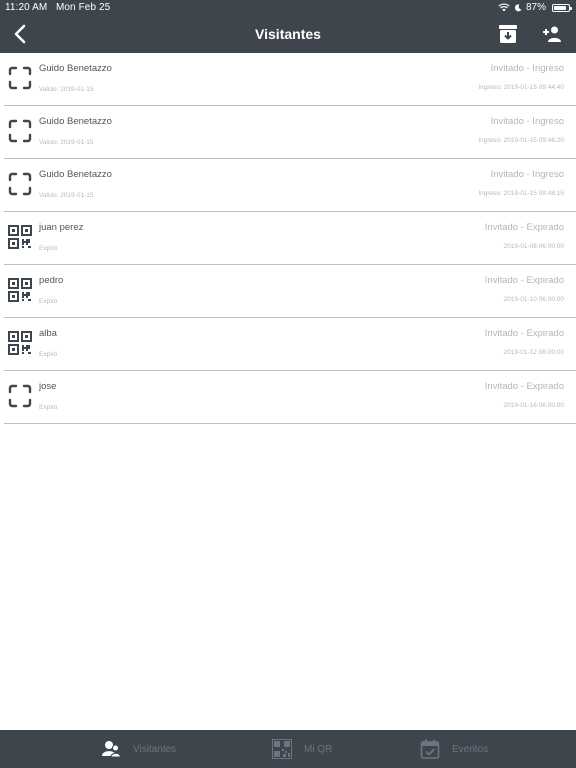  Describe the element at coordinates (288, 34) in the screenshot. I see `page-title: Visitantes` at that location.